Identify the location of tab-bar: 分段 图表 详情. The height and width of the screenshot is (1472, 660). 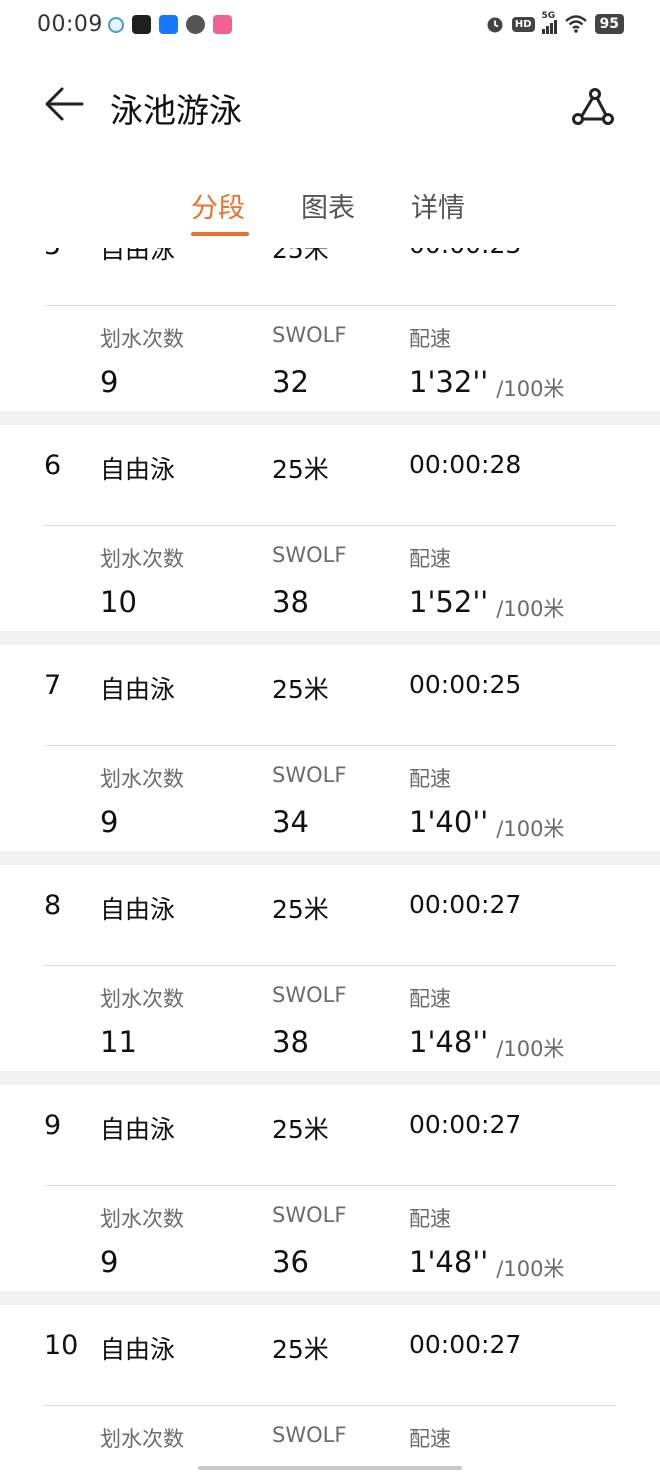
(330, 214).